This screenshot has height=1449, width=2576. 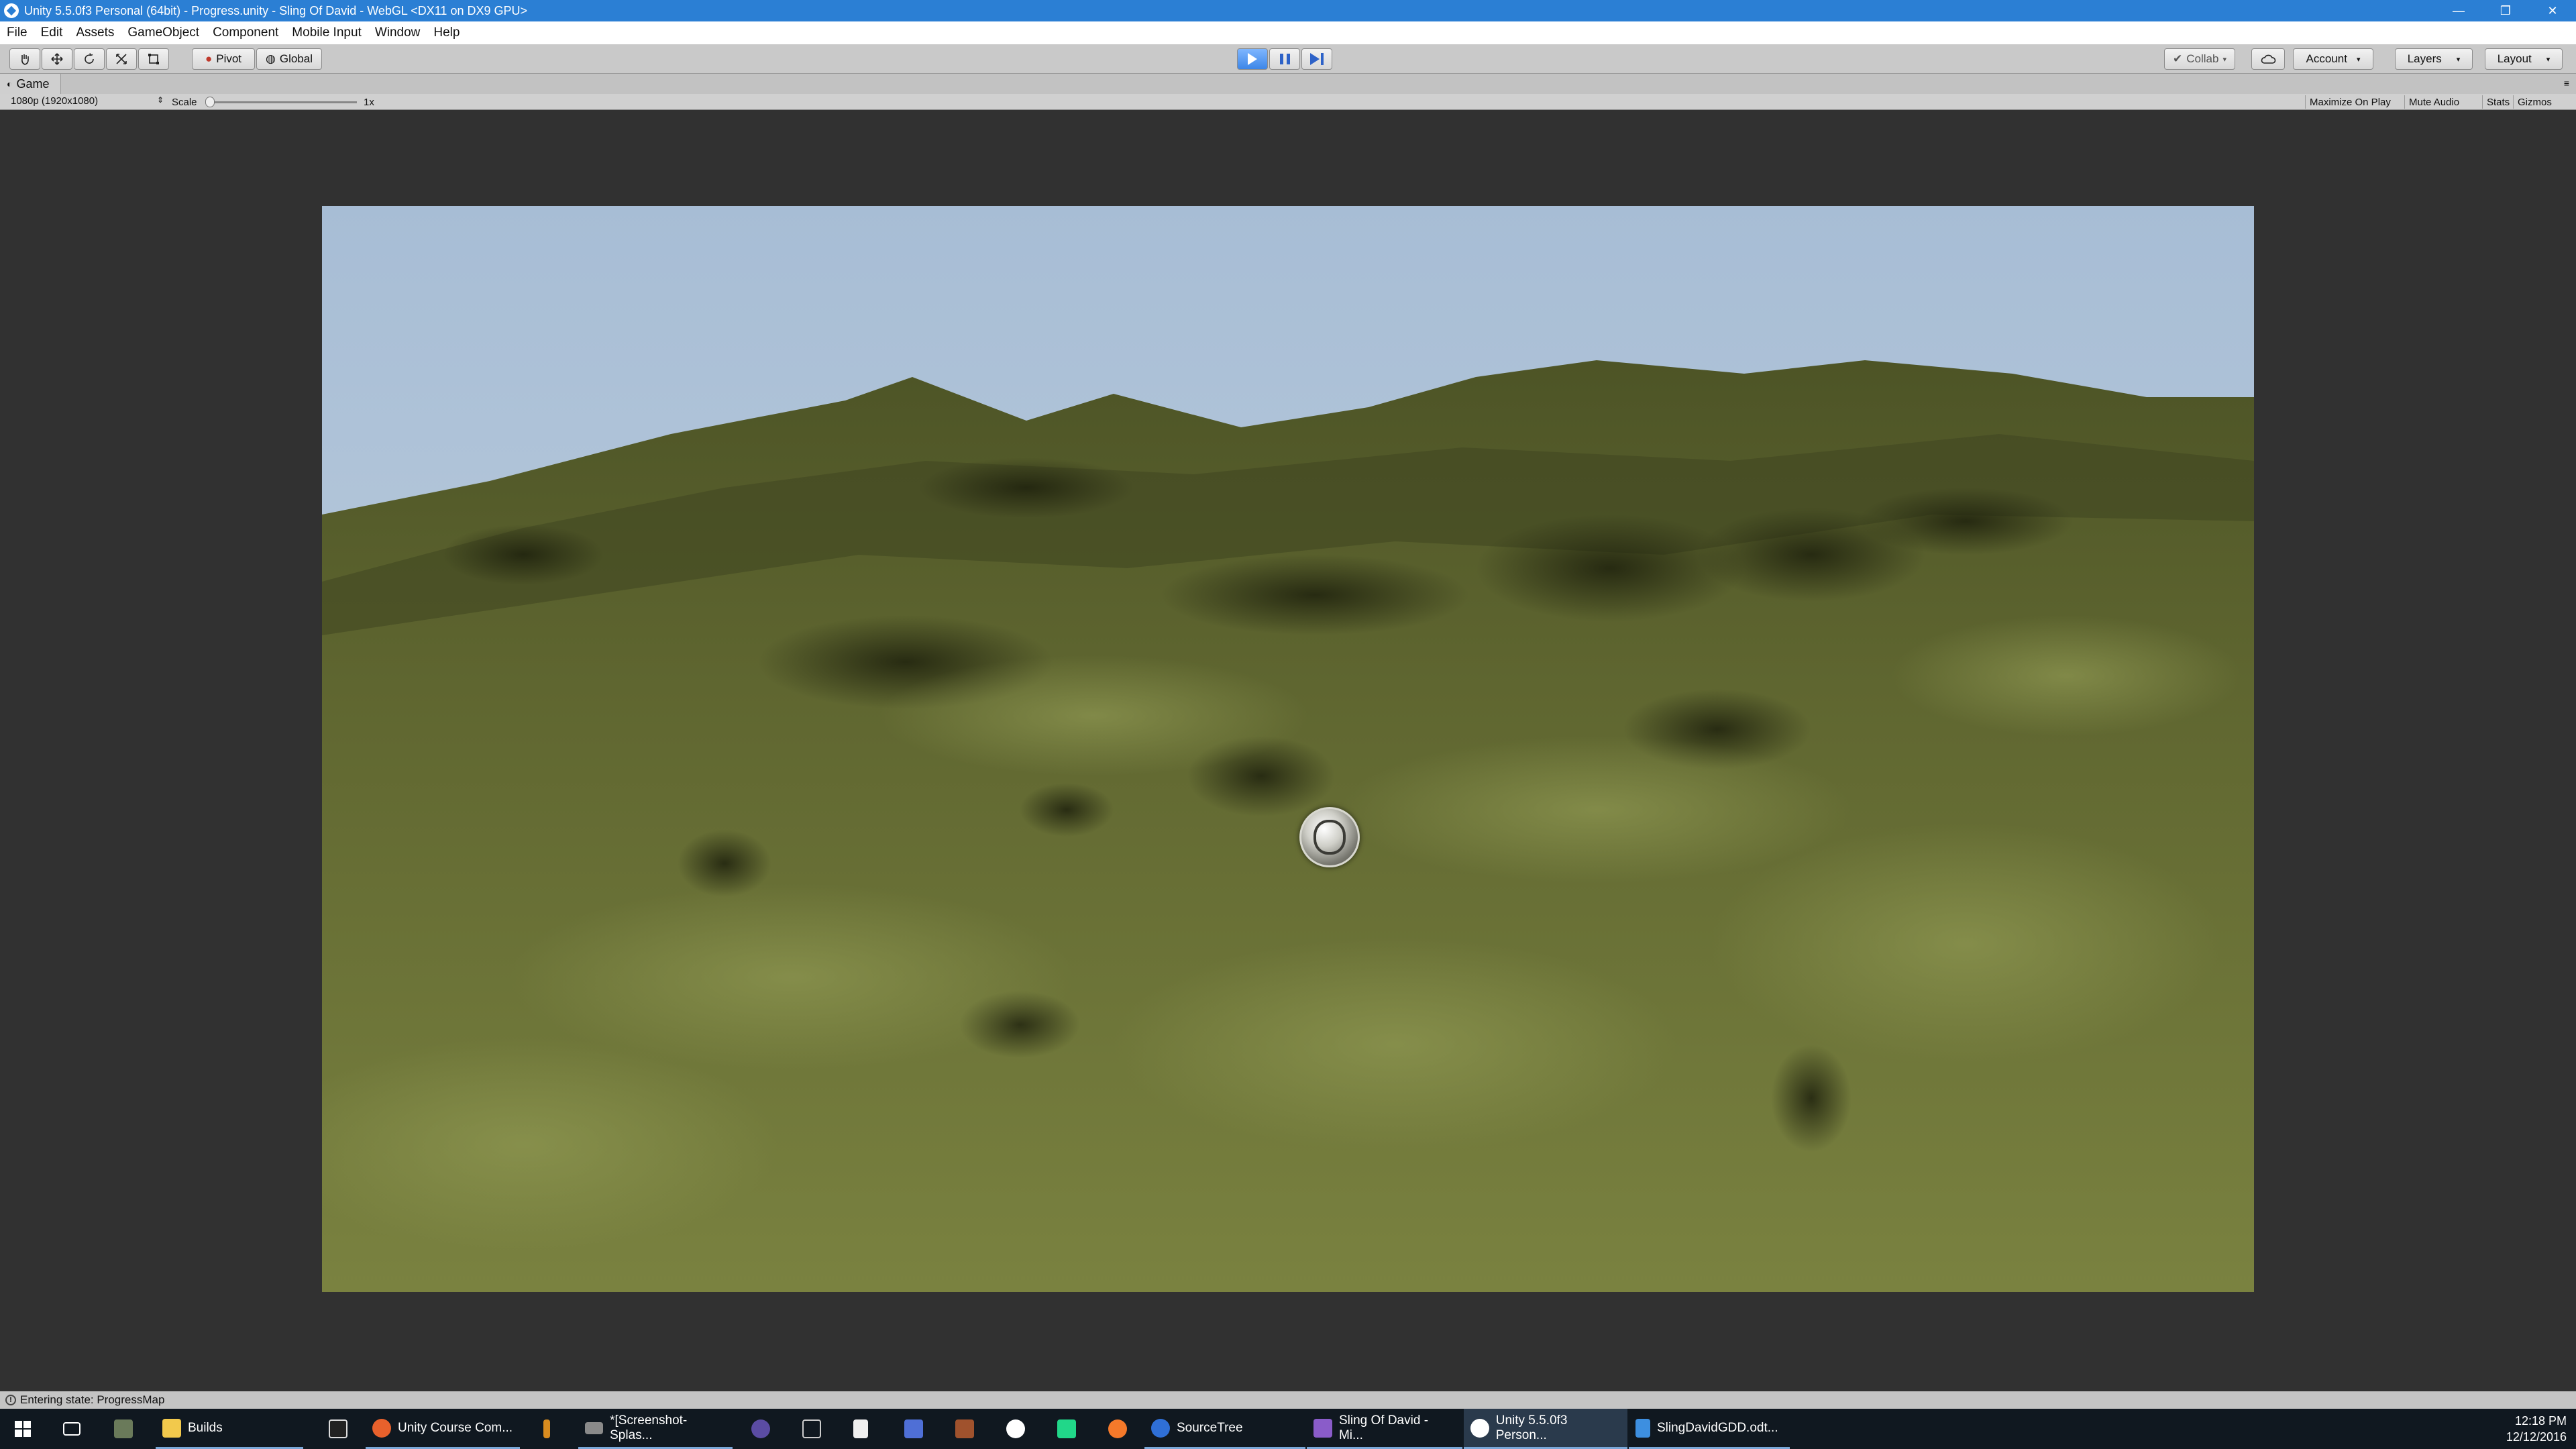 I want to click on clock-date: 12/12/2016, so click(x=2536, y=1437).